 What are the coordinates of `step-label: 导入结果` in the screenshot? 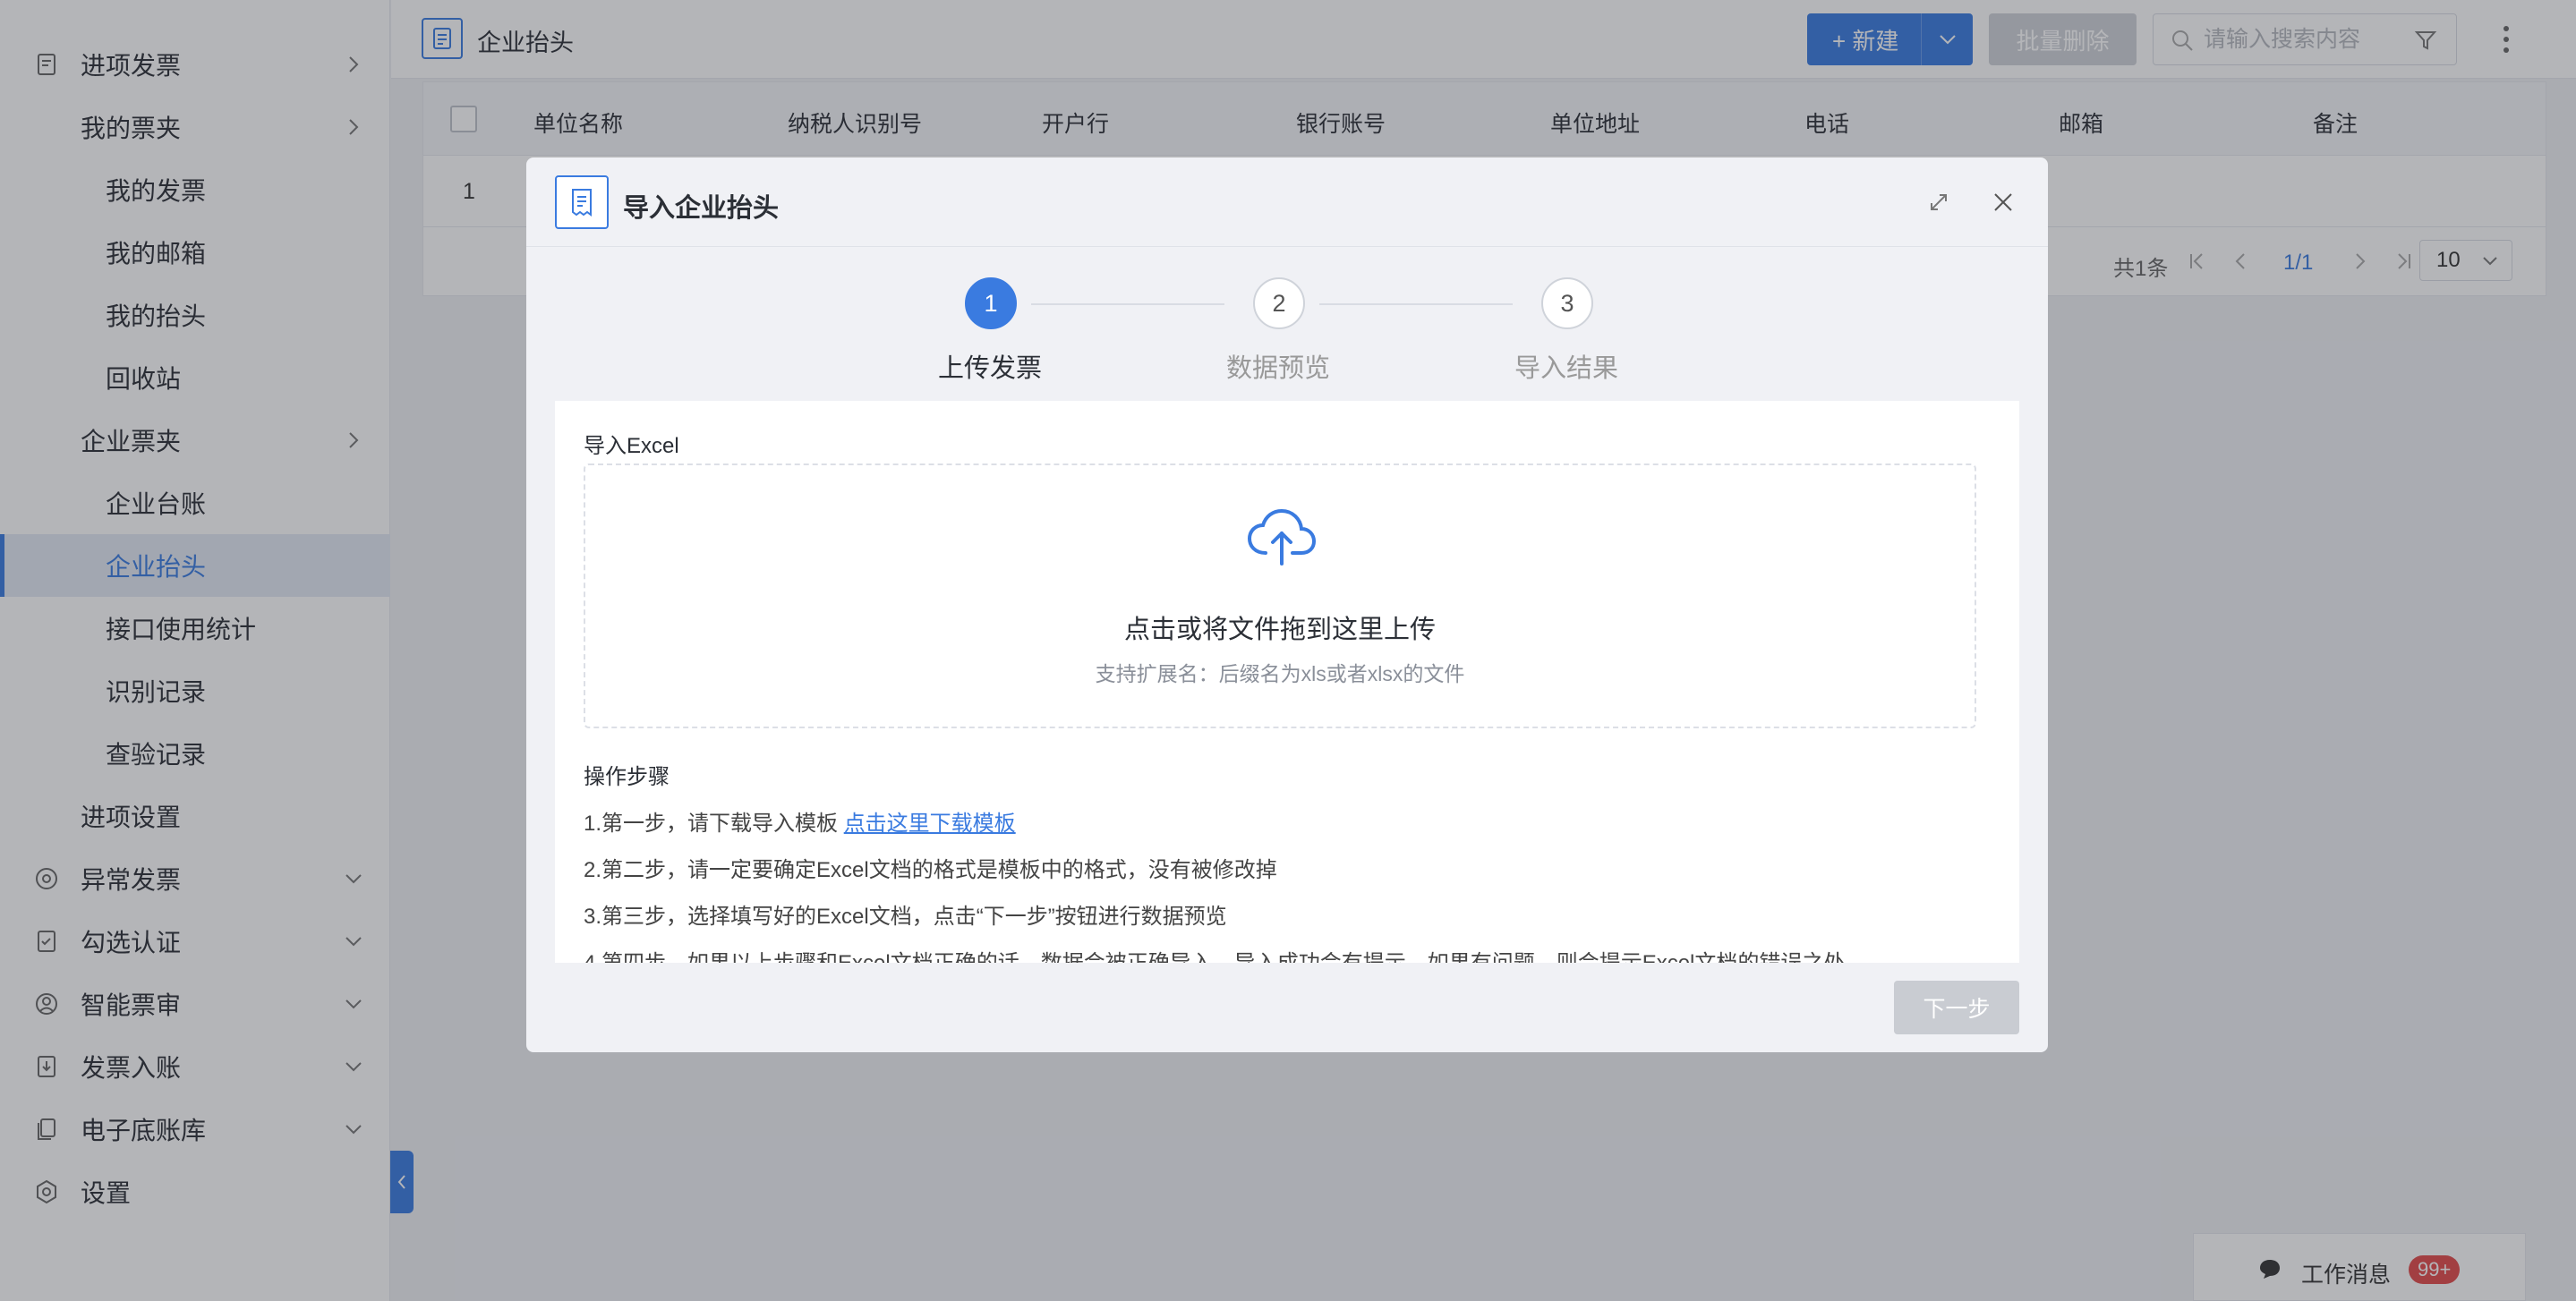 It's located at (1566, 368).